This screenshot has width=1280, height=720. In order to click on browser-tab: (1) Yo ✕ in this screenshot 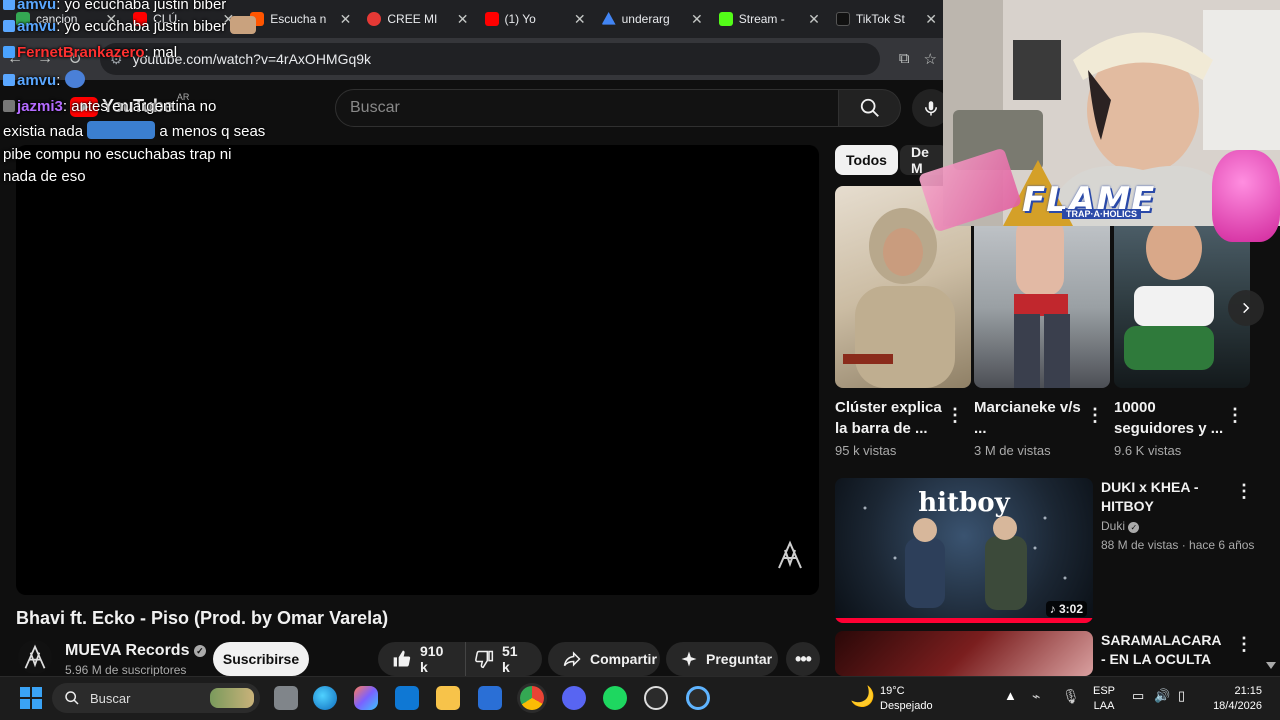, I will do `click(535, 19)`.